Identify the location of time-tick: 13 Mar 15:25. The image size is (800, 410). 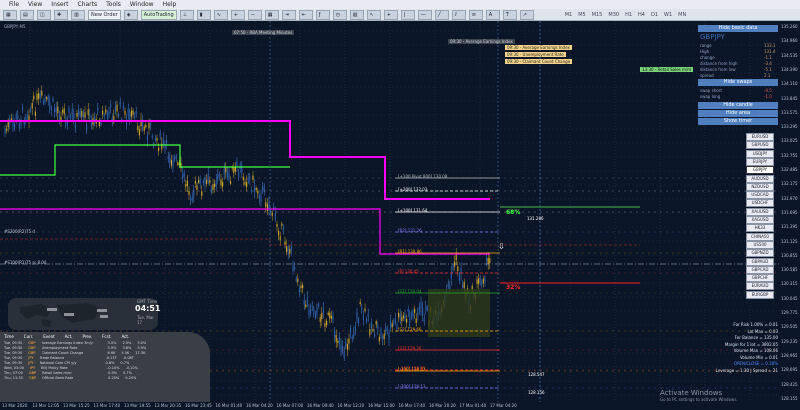
(76, 405).